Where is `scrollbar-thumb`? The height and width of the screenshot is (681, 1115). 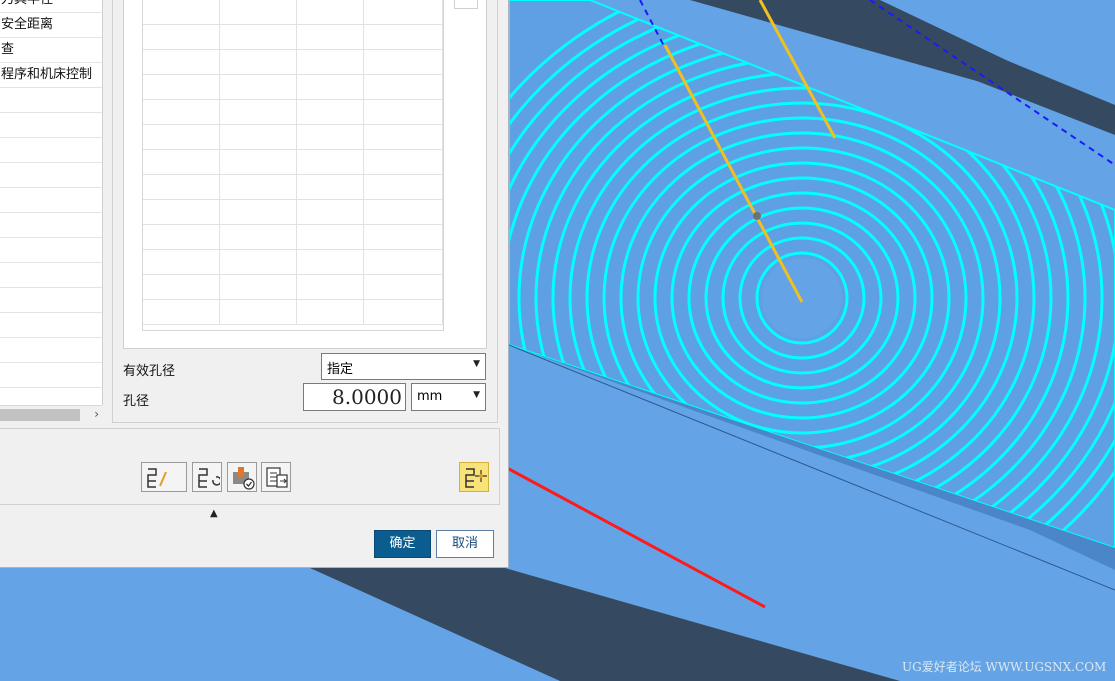
scrollbar-thumb is located at coordinates (40, 415).